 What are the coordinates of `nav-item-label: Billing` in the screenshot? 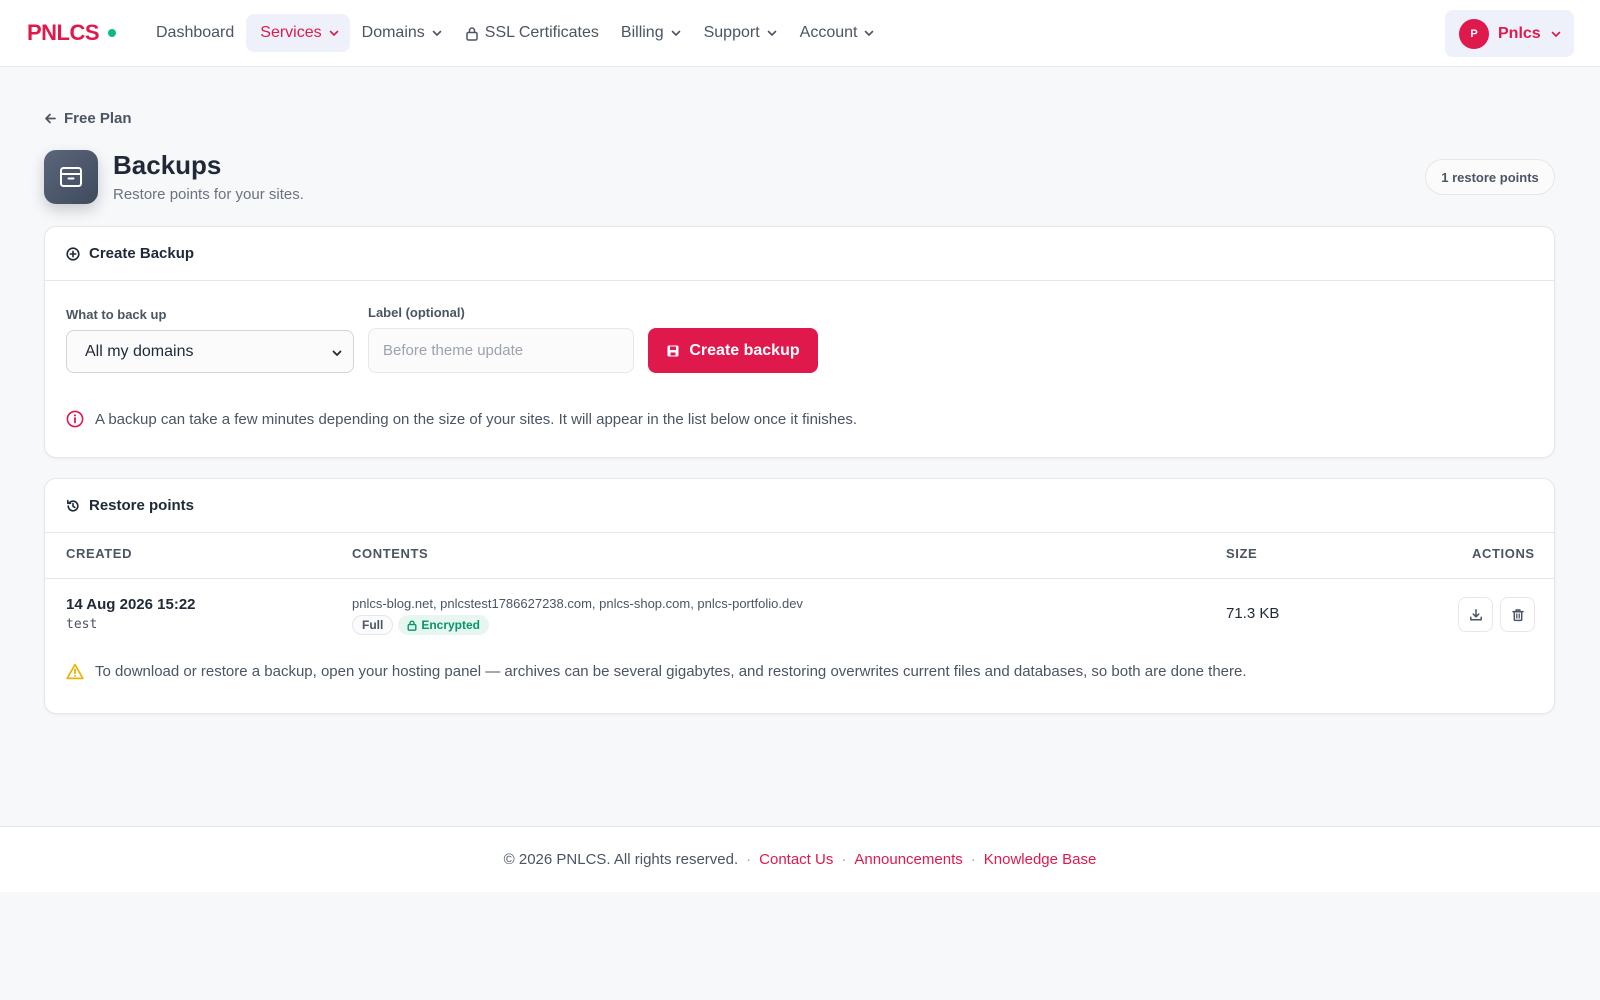 It's located at (642, 32).